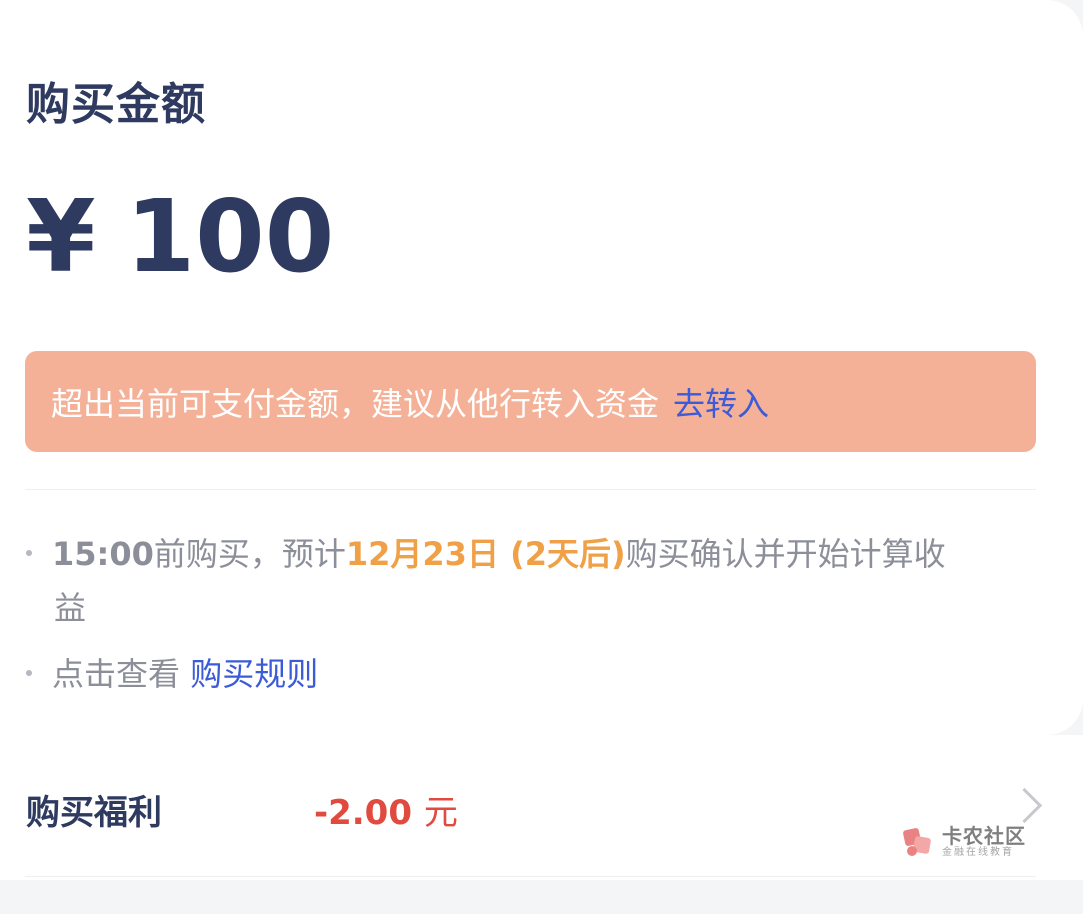 This screenshot has height=914, width=1083. What do you see at coordinates (230, 236) in the screenshot?
I see `amount-value: 100` at bounding box center [230, 236].